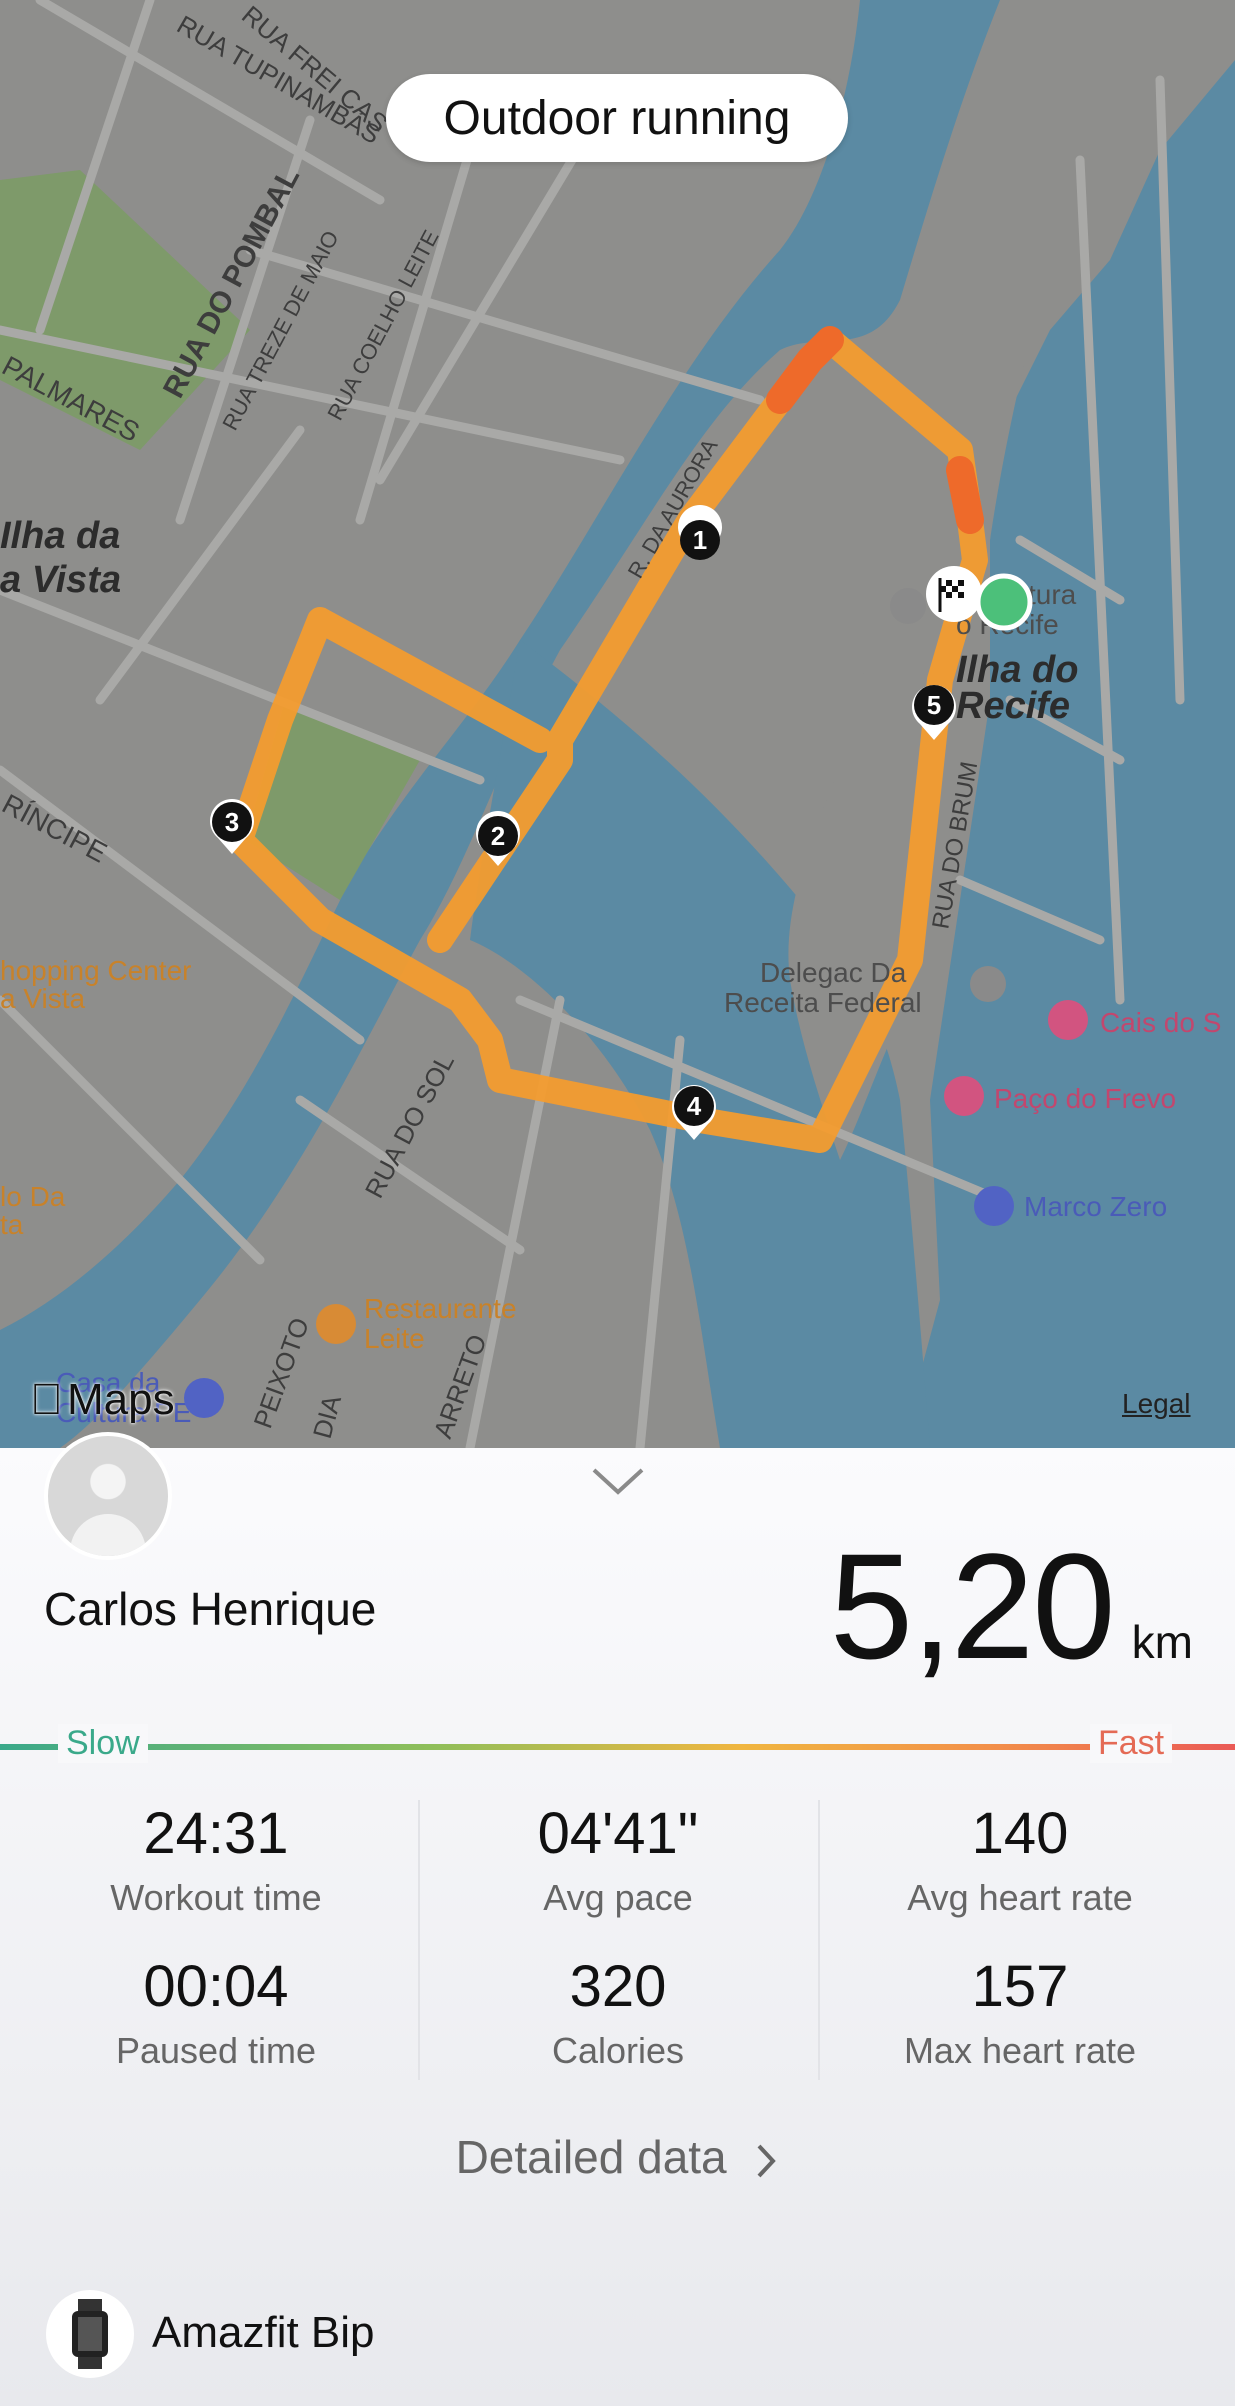 This screenshot has width=1235, height=2406. I want to click on svg-text: 5, so click(934, 705).